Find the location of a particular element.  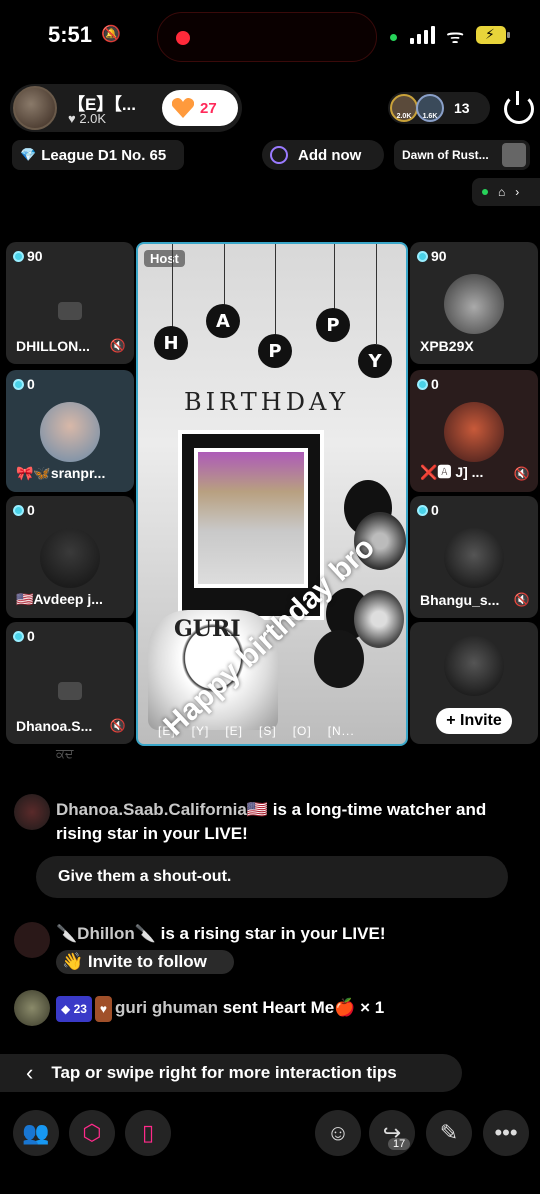

clock: 5:51 is located at coordinates (70, 34).